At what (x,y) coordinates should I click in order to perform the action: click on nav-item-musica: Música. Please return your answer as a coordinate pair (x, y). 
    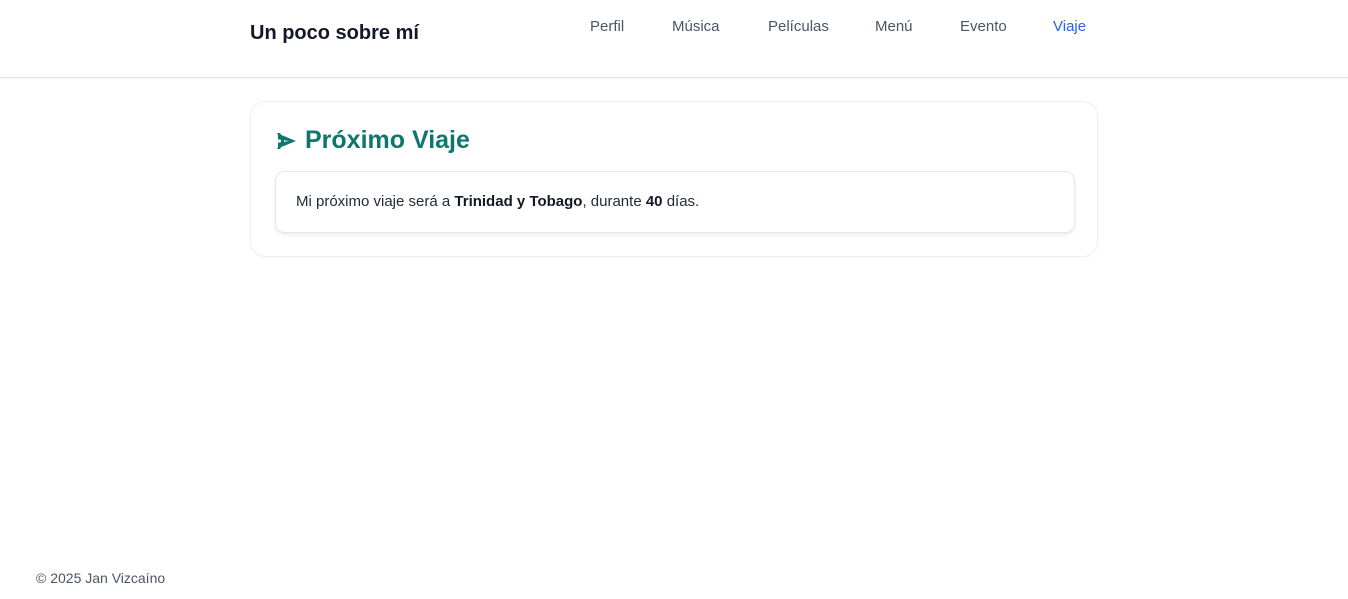
    Looking at the image, I should click on (696, 26).